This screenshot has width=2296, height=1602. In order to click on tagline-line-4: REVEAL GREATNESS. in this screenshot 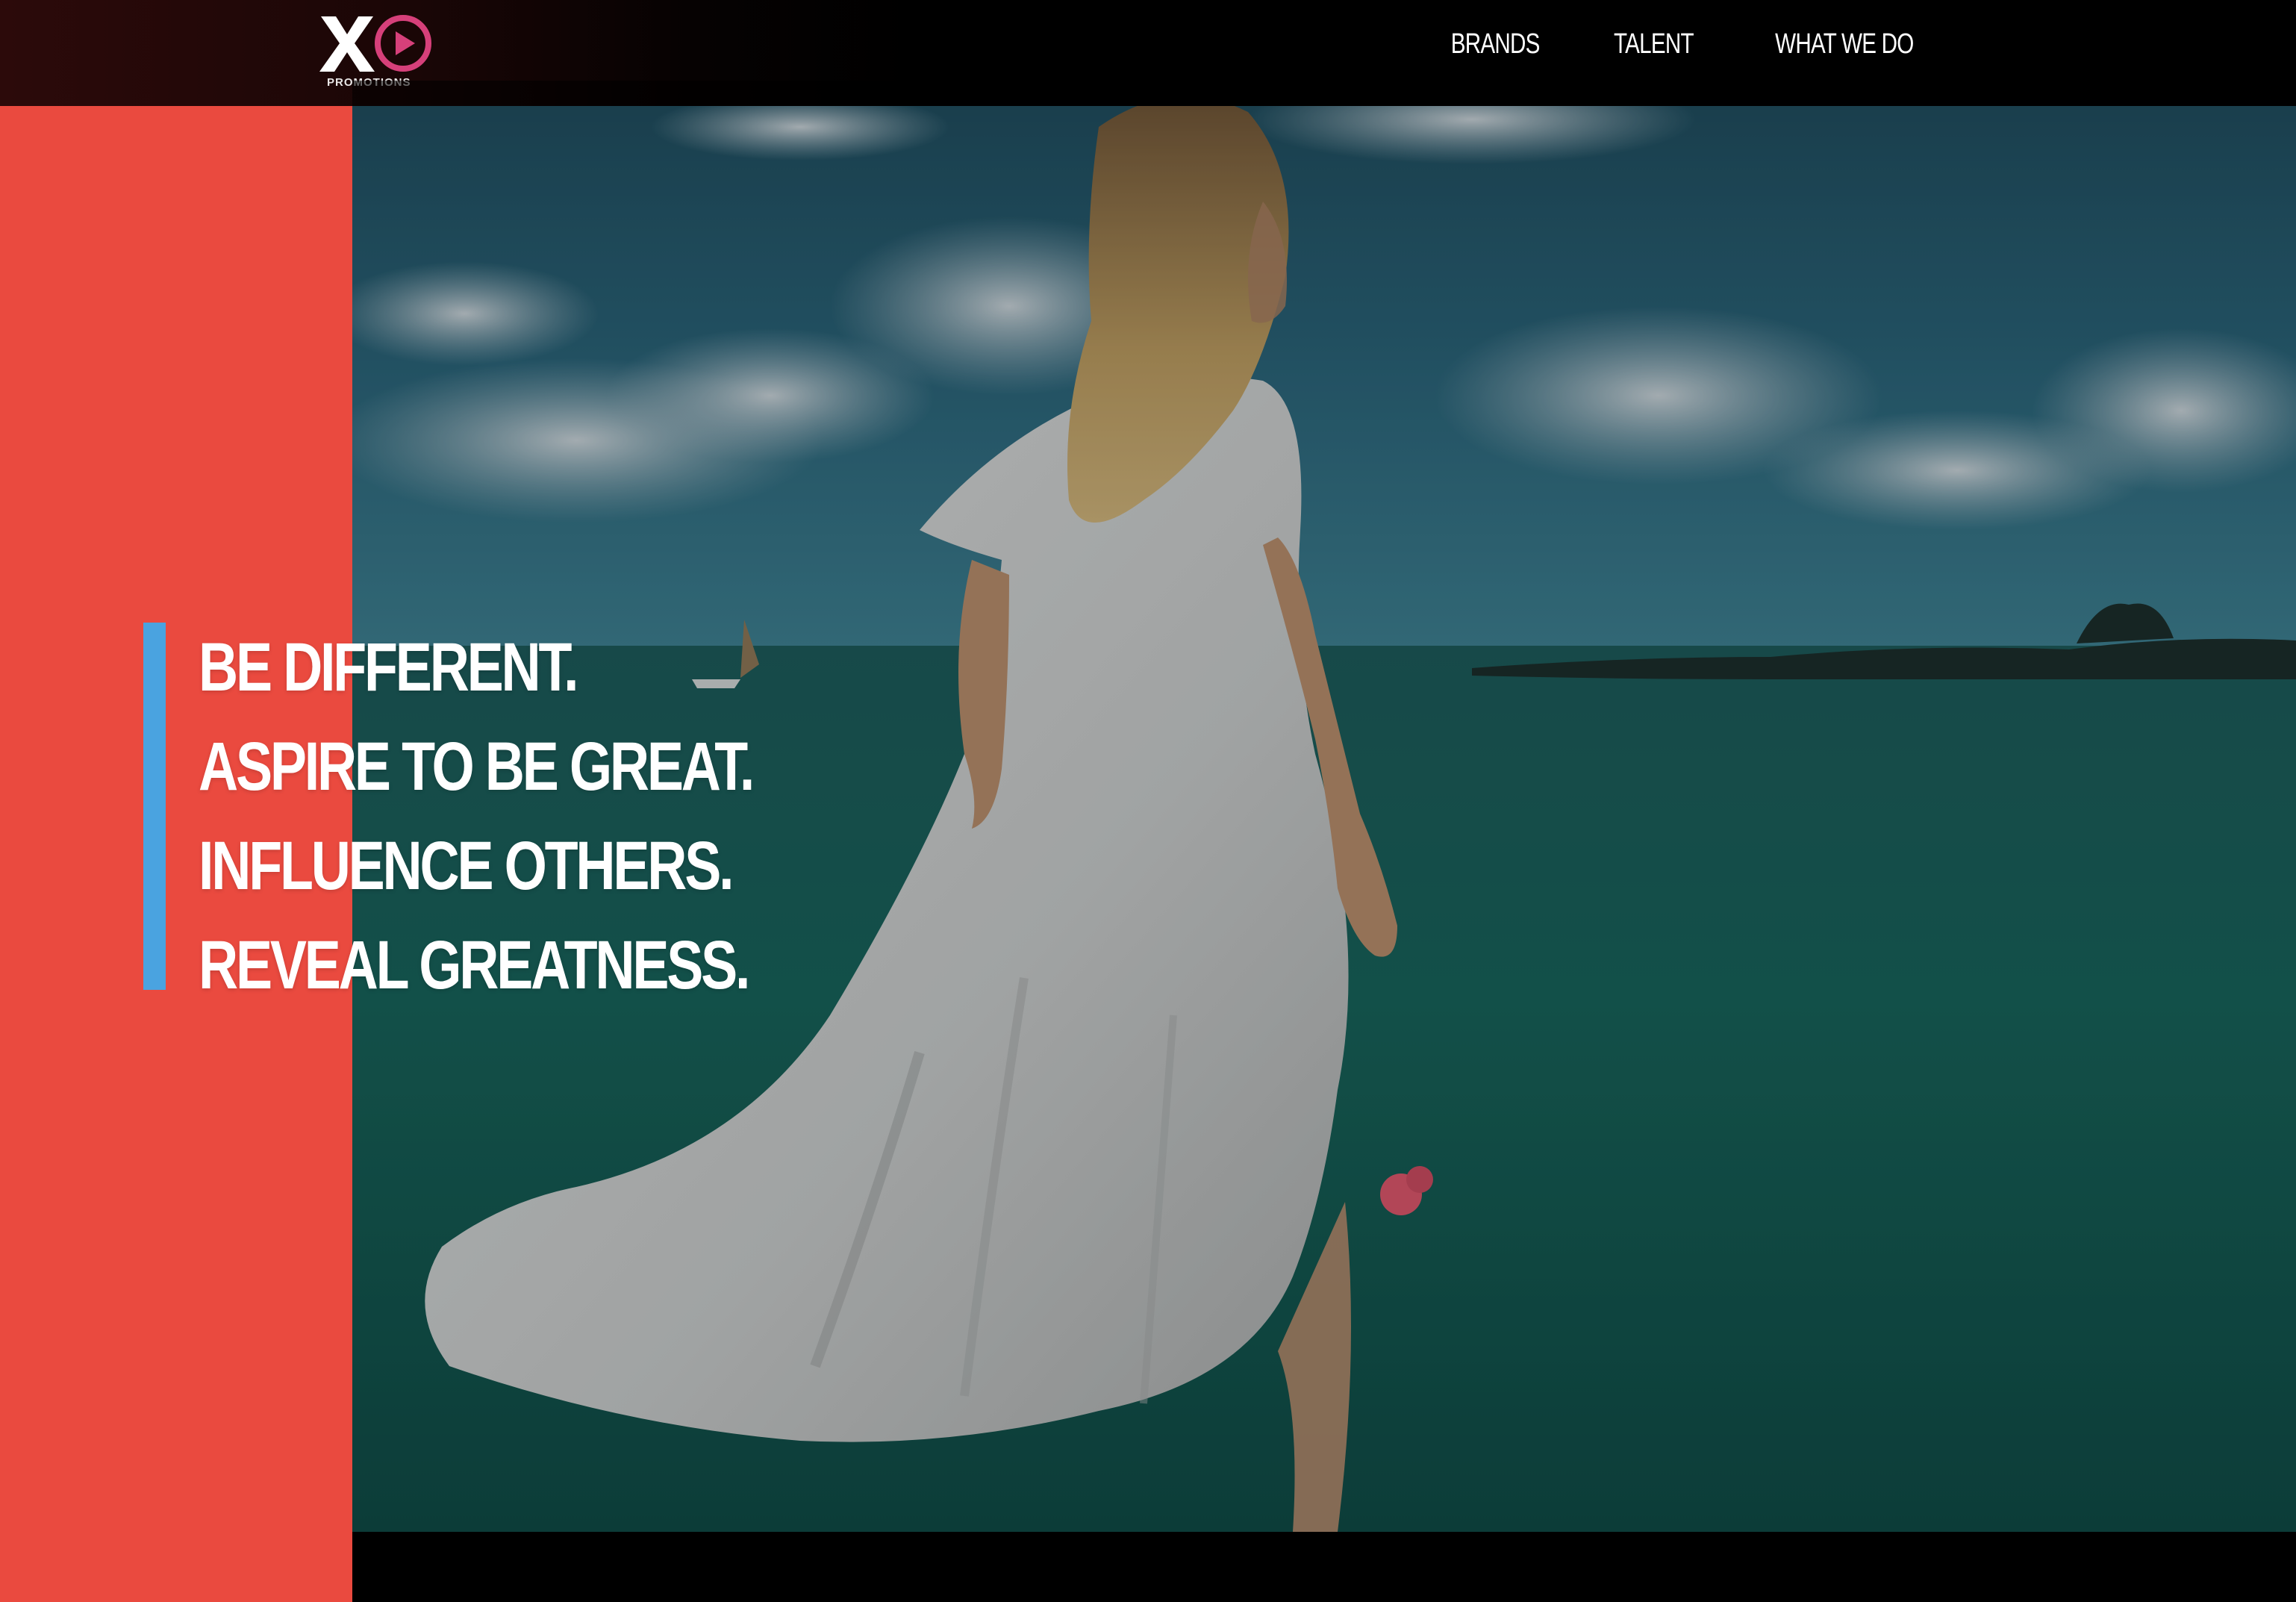, I will do `click(474, 965)`.